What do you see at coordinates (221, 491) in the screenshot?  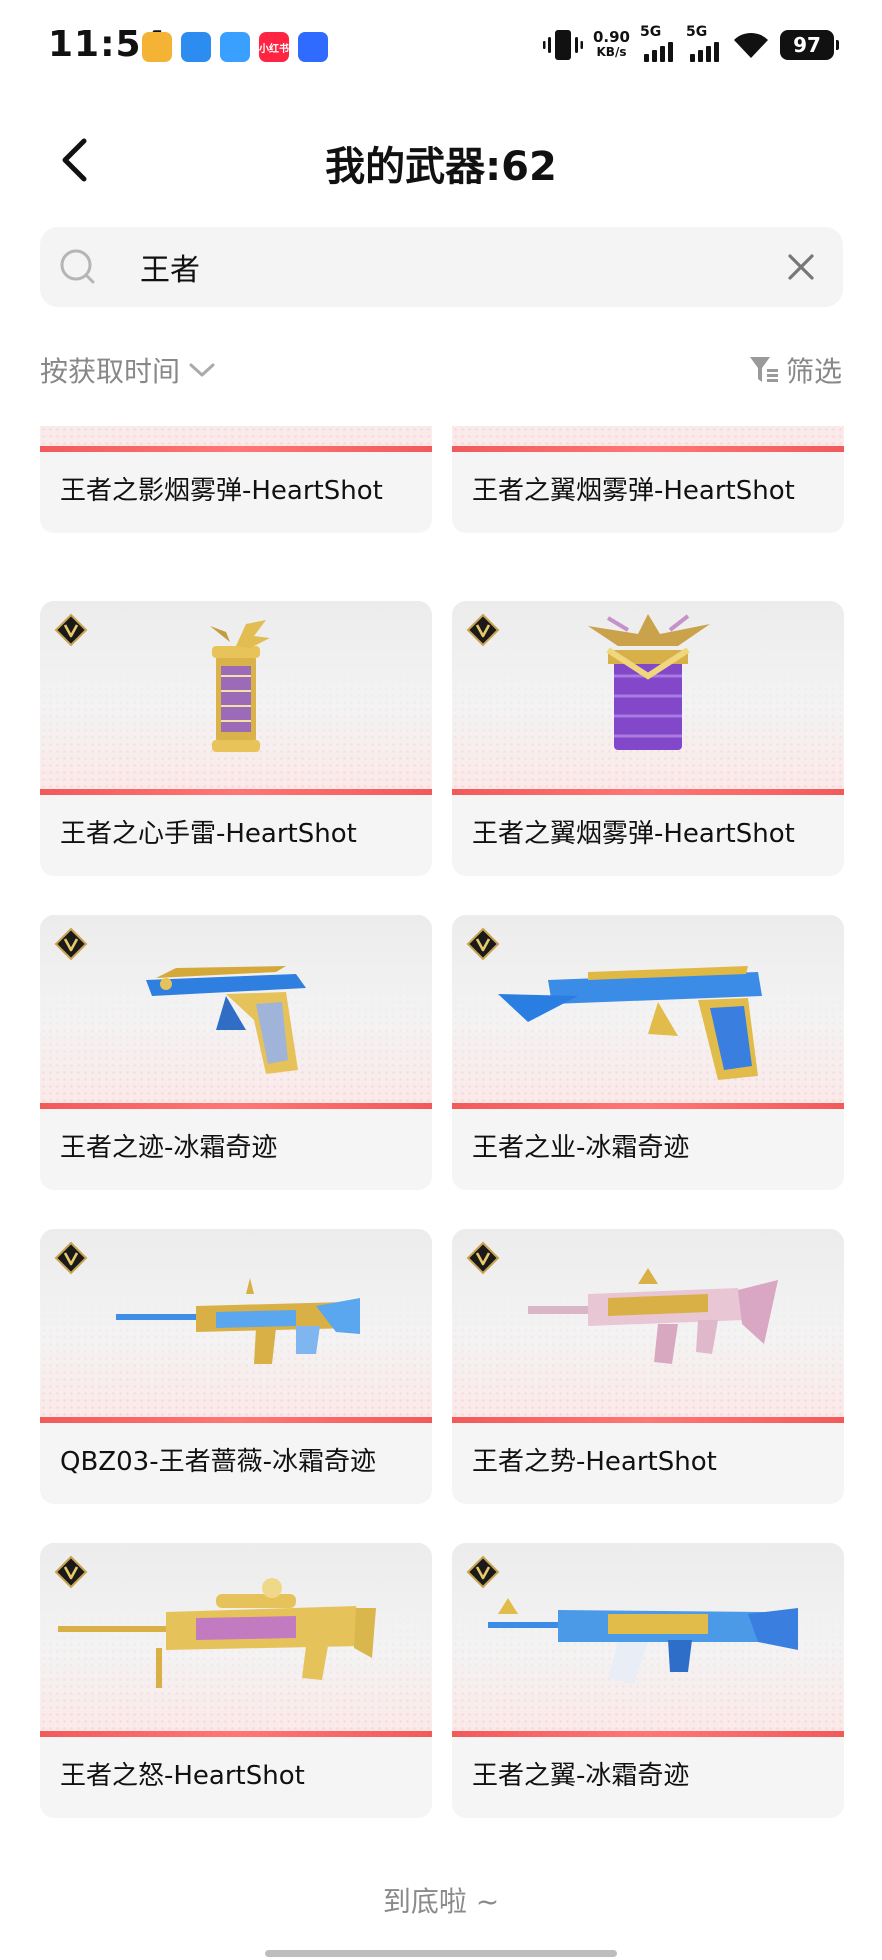 I see `weapon-name: 王者之影烟雾弹-HeartShot` at bounding box center [221, 491].